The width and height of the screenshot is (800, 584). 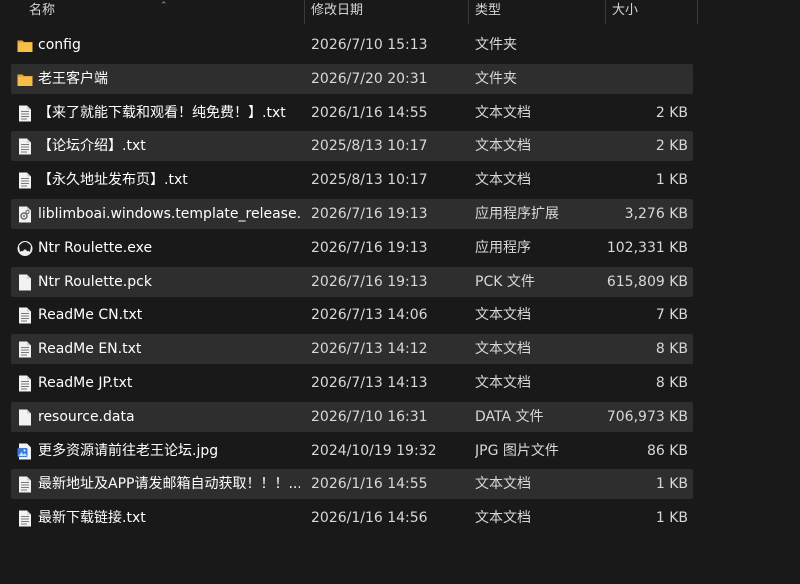 What do you see at coordinates (162, 112) in the screenshot?
I see `file-name: 【来了就能下载和观看！纯免费！】.txt` at bounding box center [162, 112].